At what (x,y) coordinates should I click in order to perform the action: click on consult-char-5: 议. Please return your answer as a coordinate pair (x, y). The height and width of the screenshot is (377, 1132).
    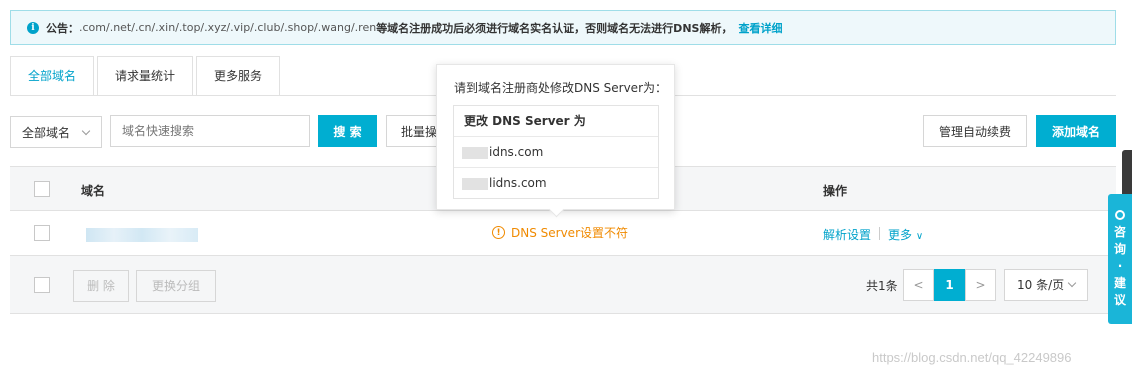
    Looking at the image, I should click on (1119, 299).